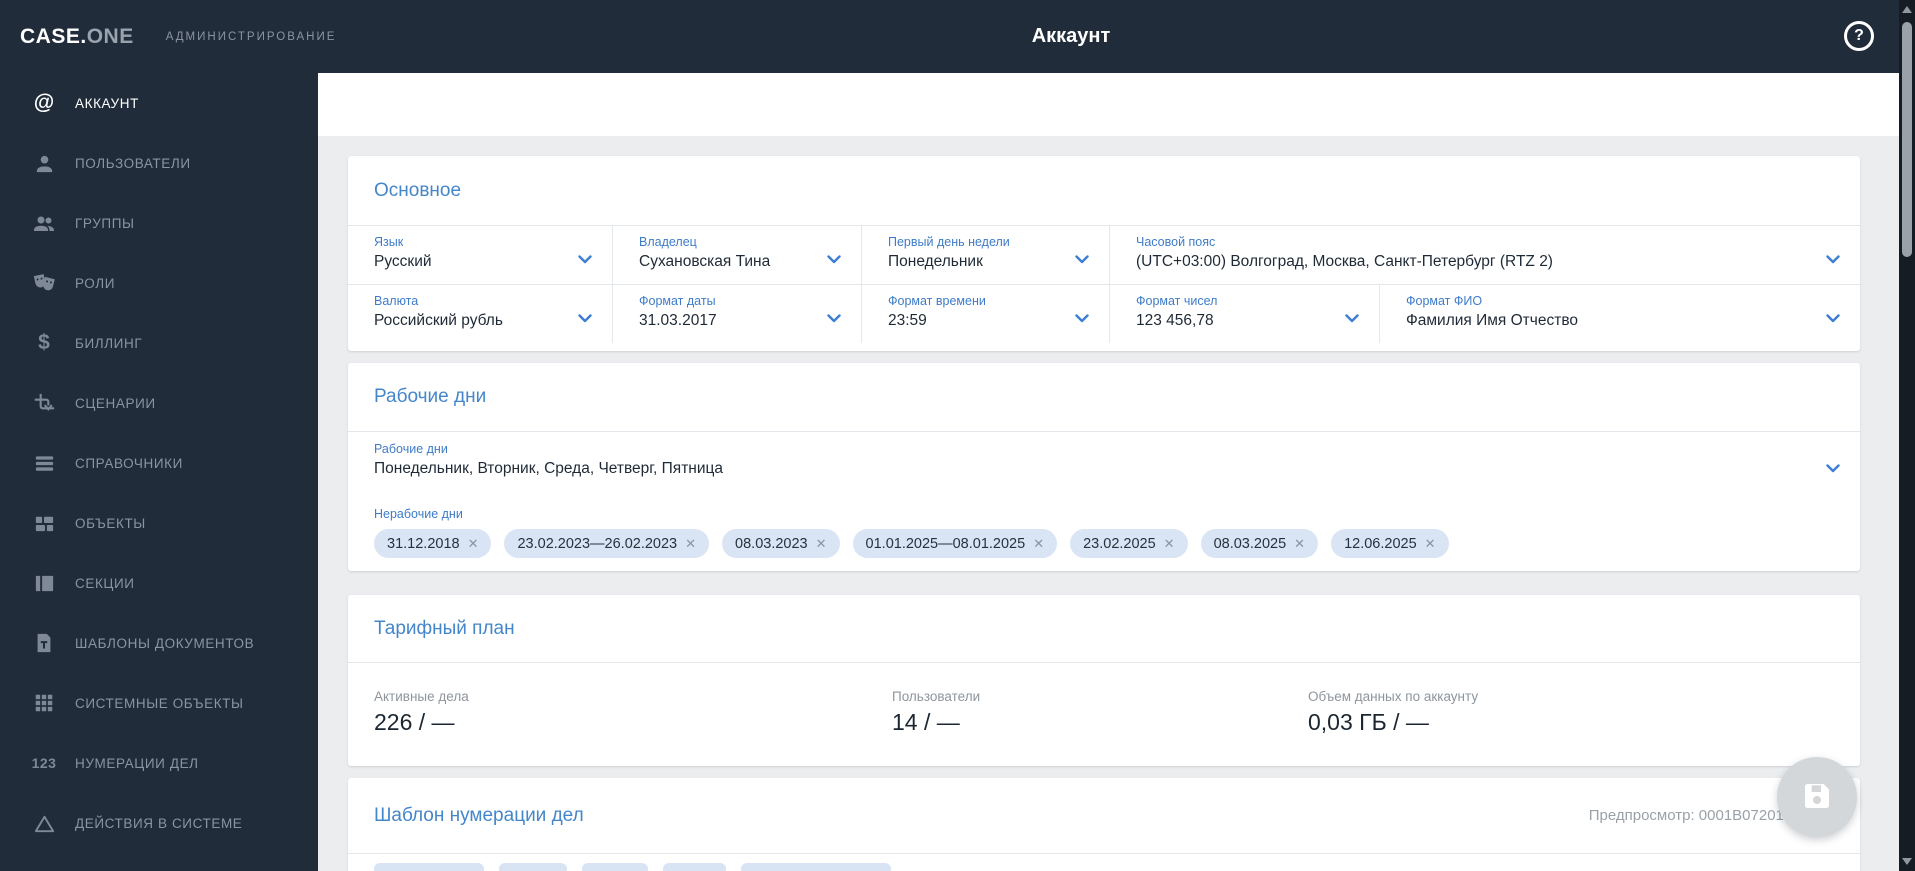  I want to click on content-toolbar-strip, so click(1108, 104).